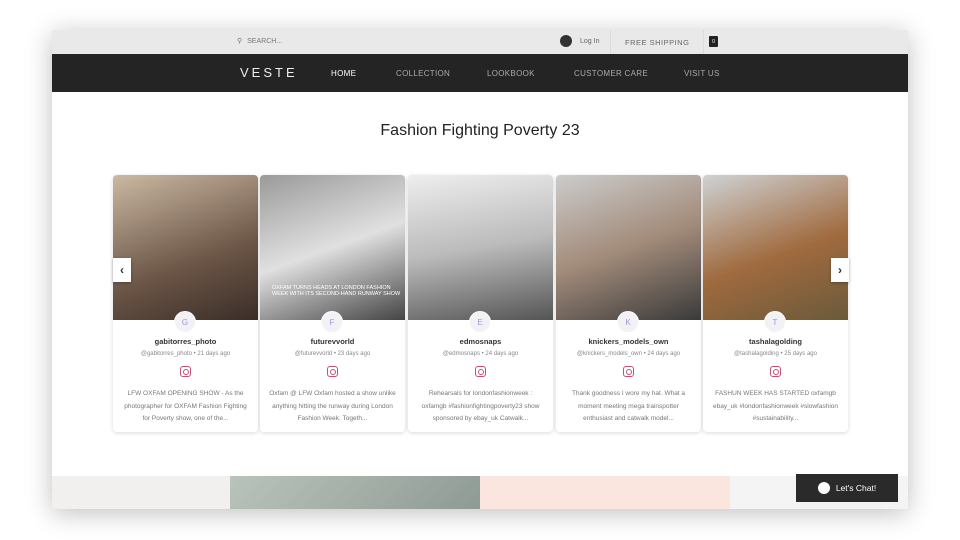 The image size is (960, 540). What do you see at coordinates (269, 72) in the screenshot?
I see `logo: VESTE` at bounding box center [269, 72].